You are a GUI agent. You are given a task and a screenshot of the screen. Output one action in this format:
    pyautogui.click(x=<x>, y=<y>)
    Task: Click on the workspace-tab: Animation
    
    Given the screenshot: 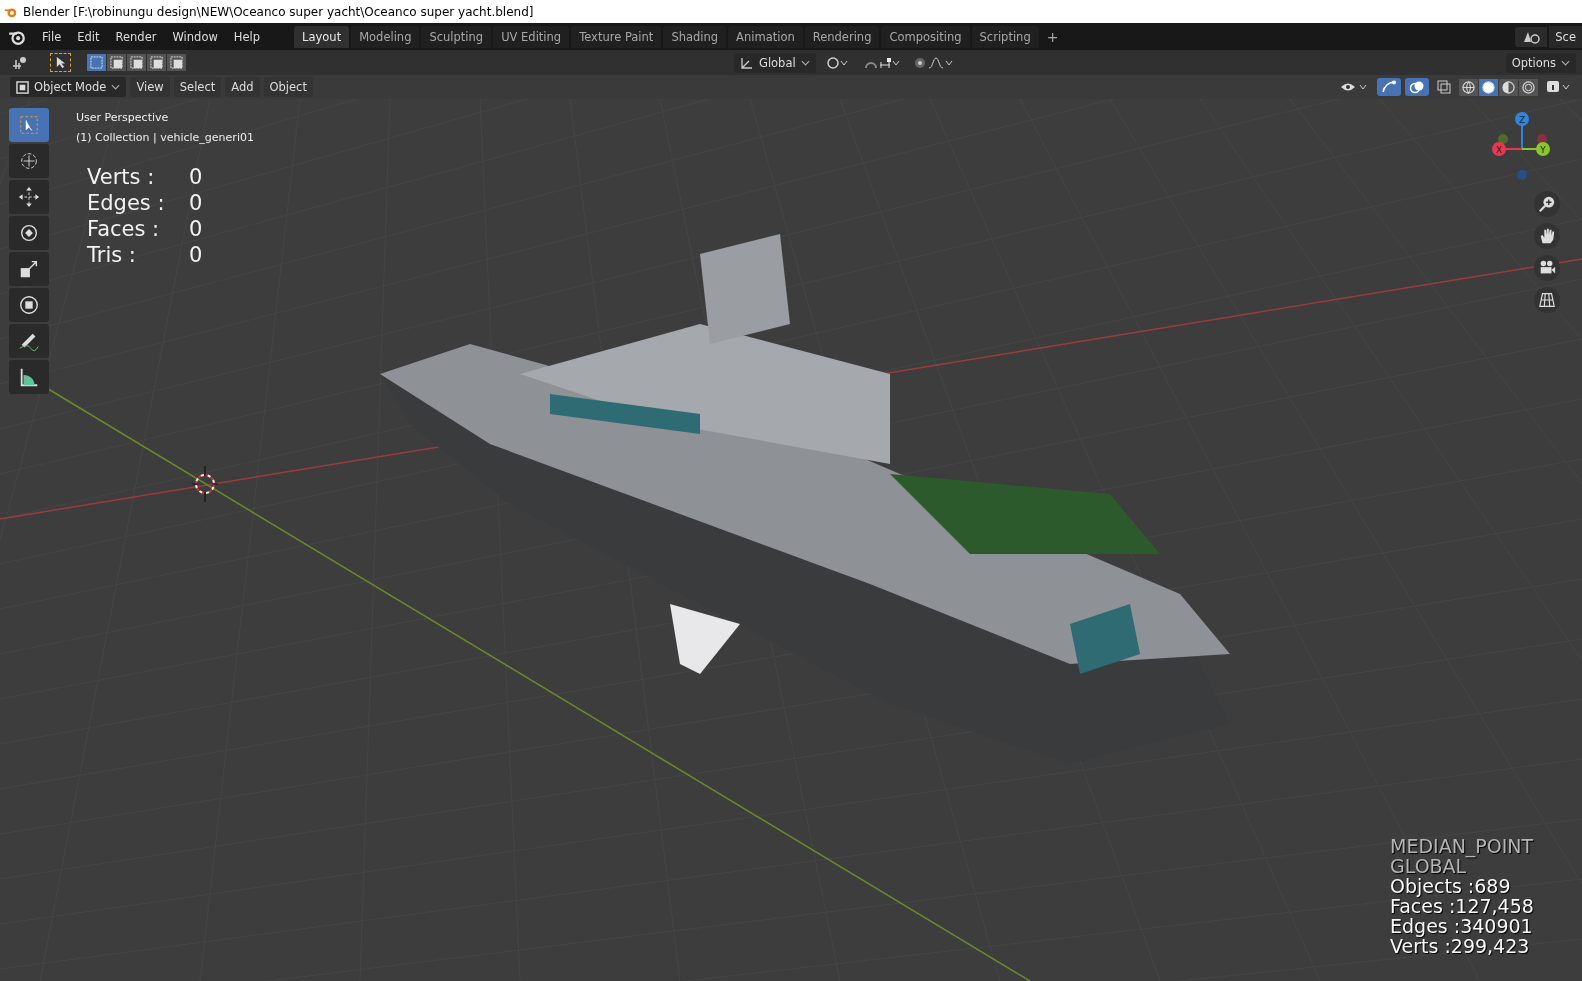 What is the action you would take?
    pyautogui.click(x=765, y=36)
    